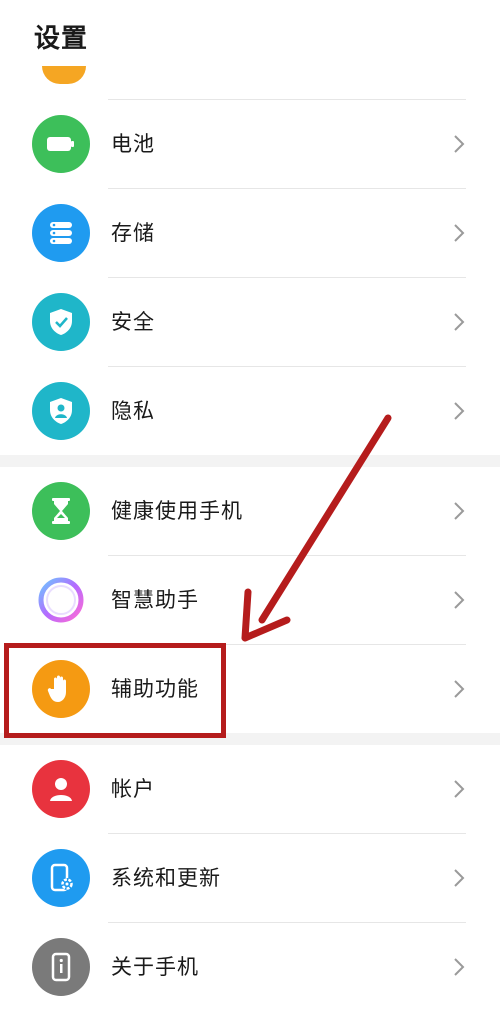 The image size is (500, 1011). I want to click on settings-item-privacy: 隐私, so click(250, 411).